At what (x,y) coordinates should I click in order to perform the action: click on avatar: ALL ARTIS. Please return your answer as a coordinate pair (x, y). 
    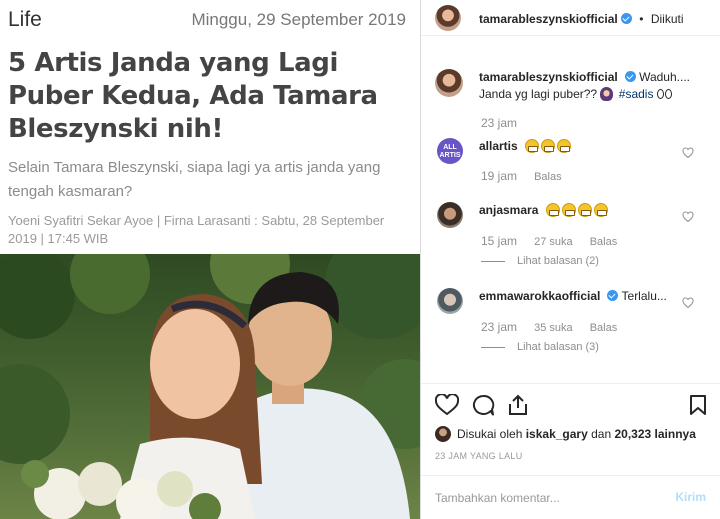
    Looking at the image, I should click on (450, 151).